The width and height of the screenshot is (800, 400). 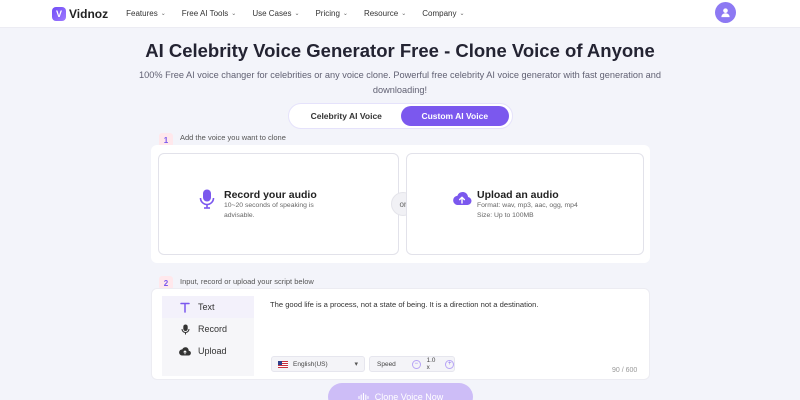 I want to click on nav-item-use-cases: Use Cases ⌄, so click(x=275, y=13).